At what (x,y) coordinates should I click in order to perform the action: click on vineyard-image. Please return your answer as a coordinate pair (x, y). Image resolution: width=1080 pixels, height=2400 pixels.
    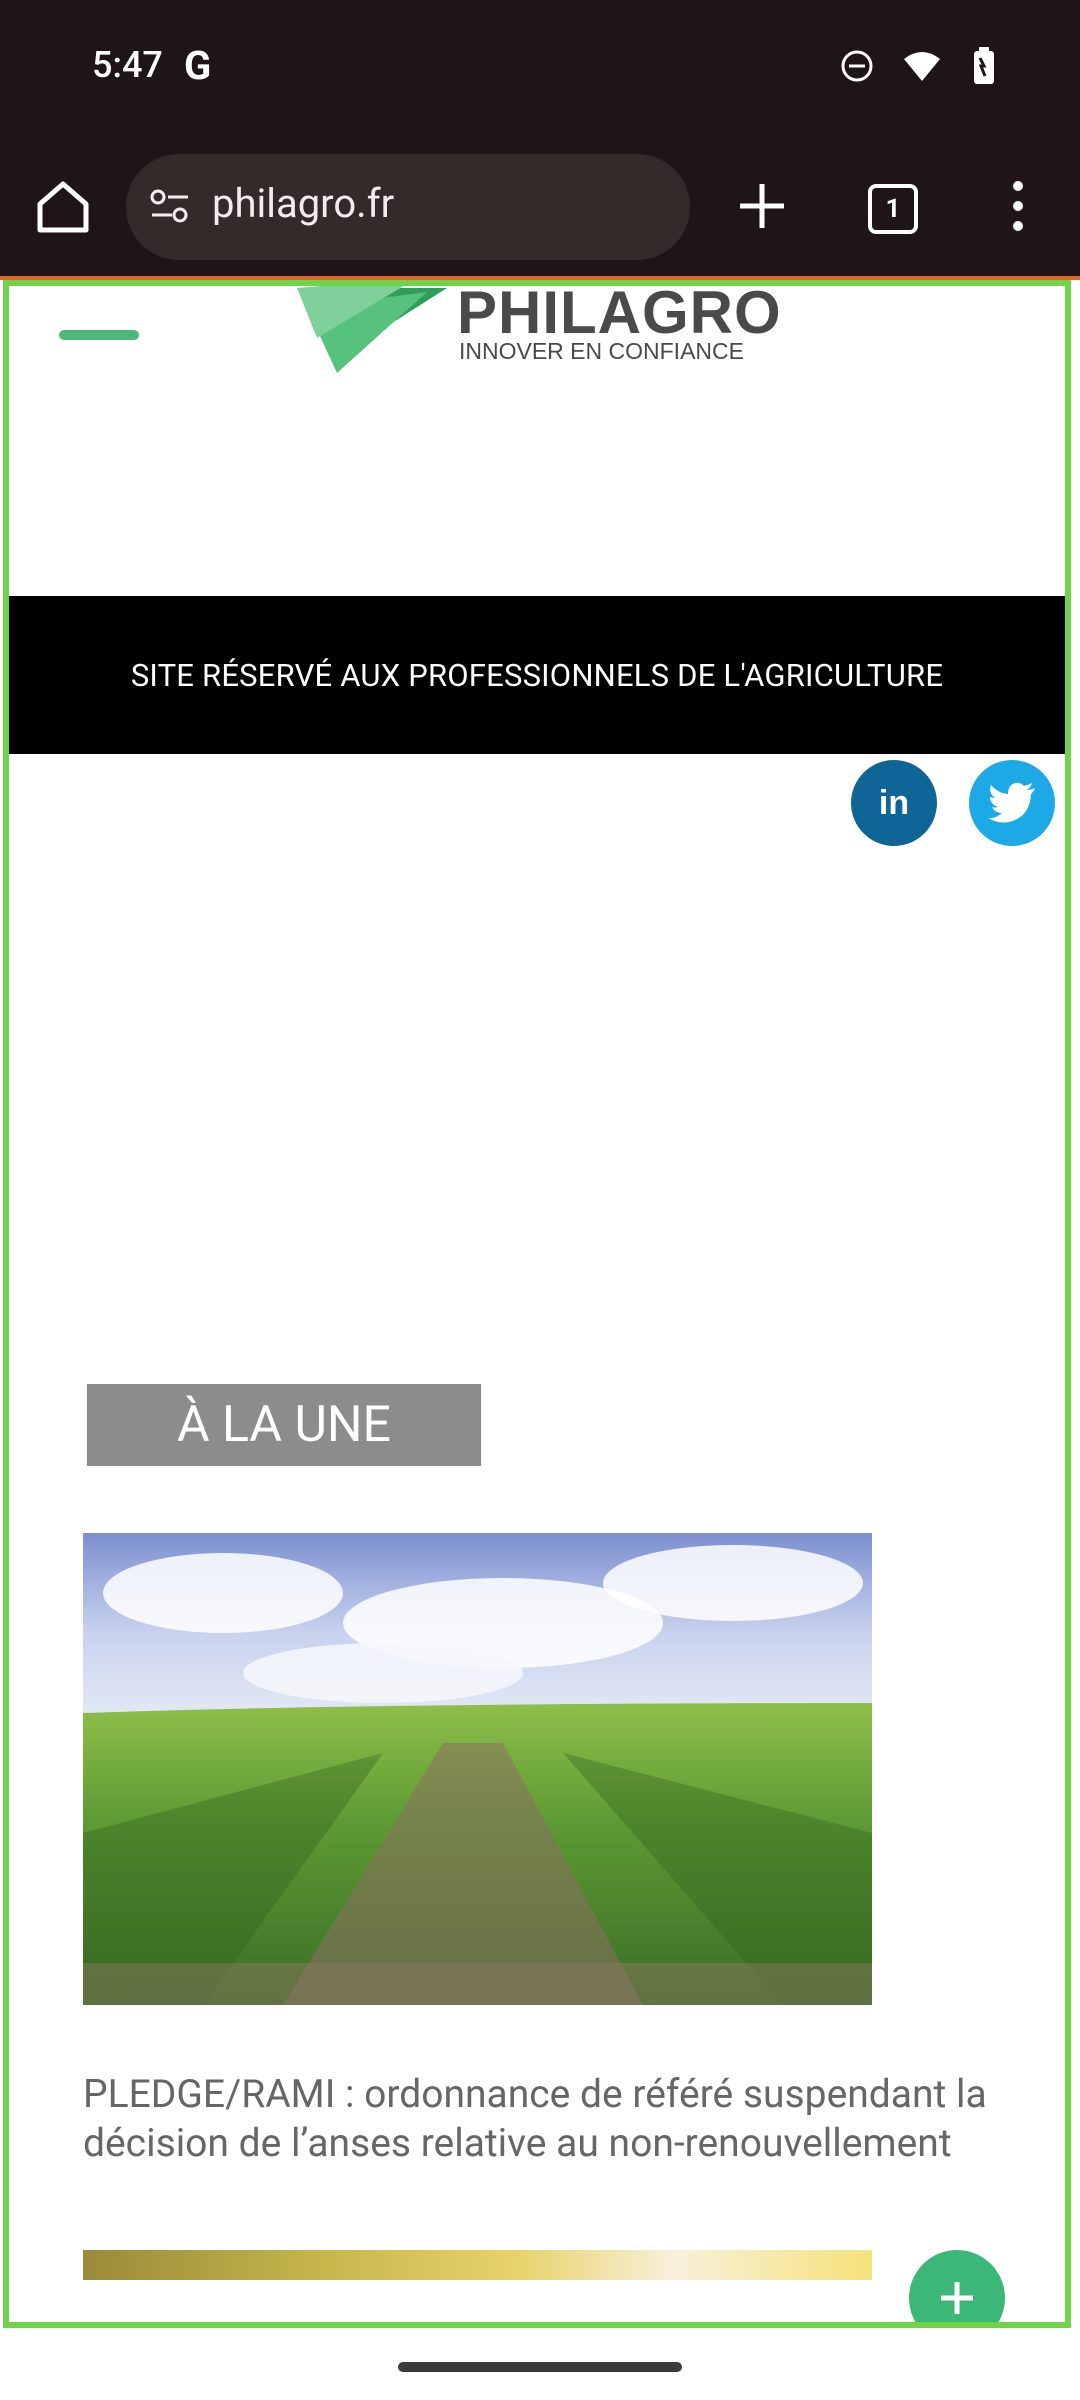
    Looking at the image, I should click on (477, 1769).